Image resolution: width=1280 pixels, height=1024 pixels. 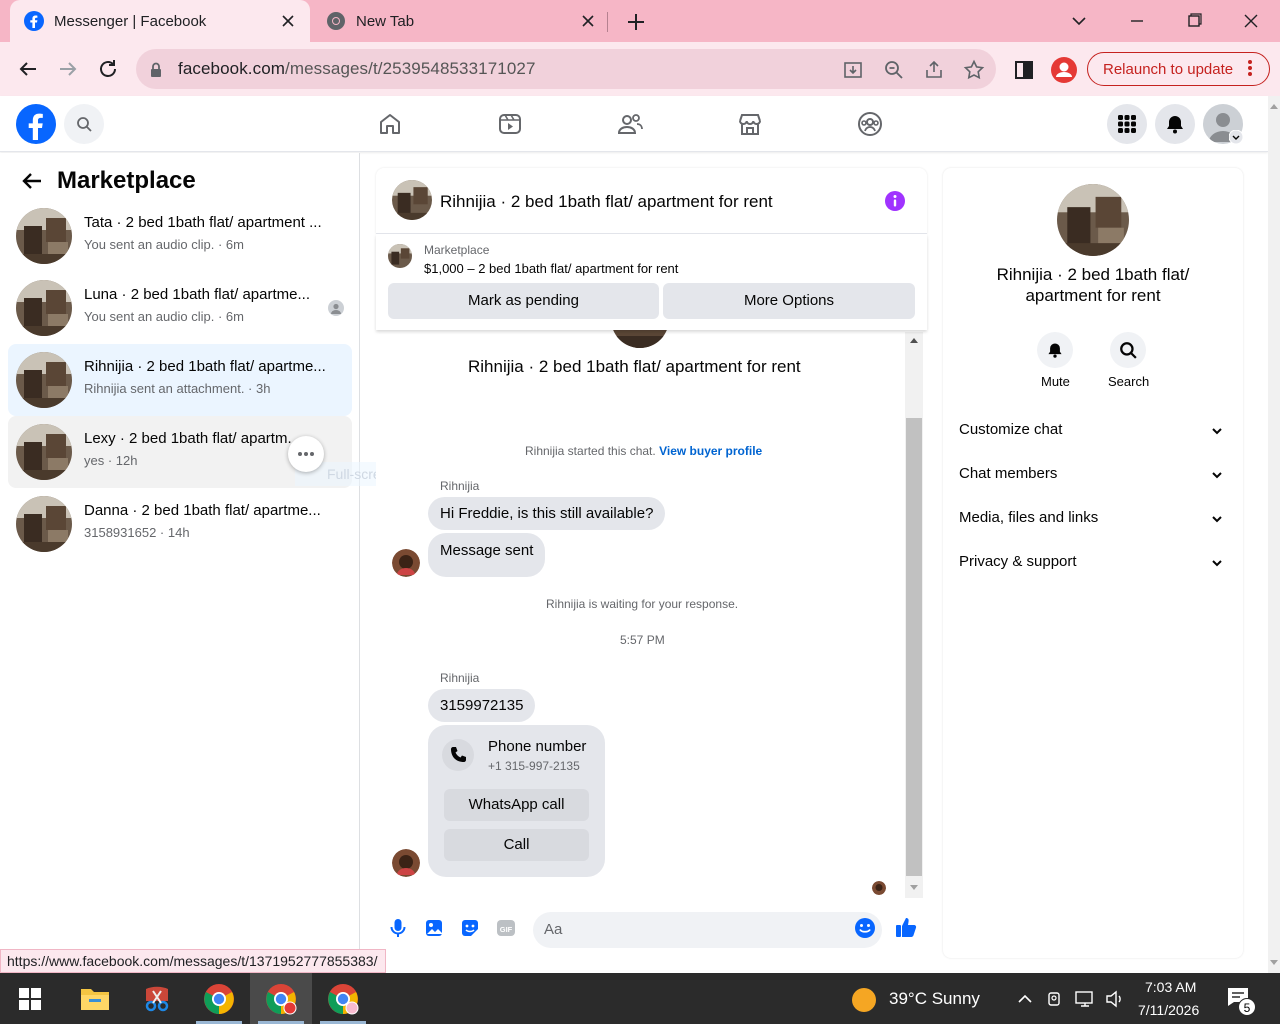 What do you see at coordinates (974, 70) in the screenshot?
I see `bookmark-star-icon` at bounding box center [974, 70].